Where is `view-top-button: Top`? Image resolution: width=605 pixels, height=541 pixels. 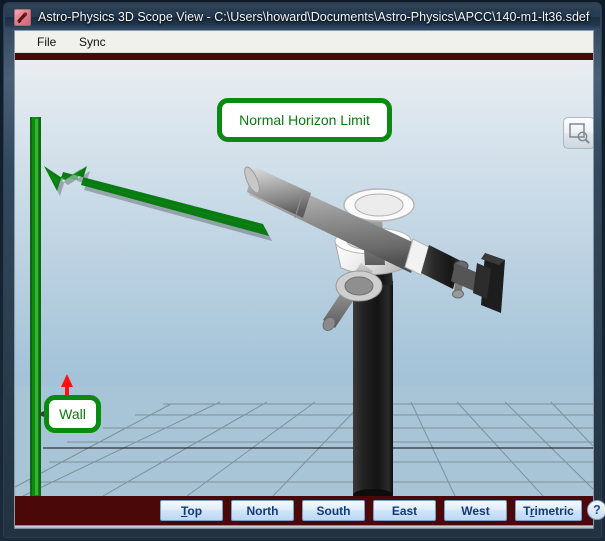 view-top-button: Top is located at coordinates (191, 510).